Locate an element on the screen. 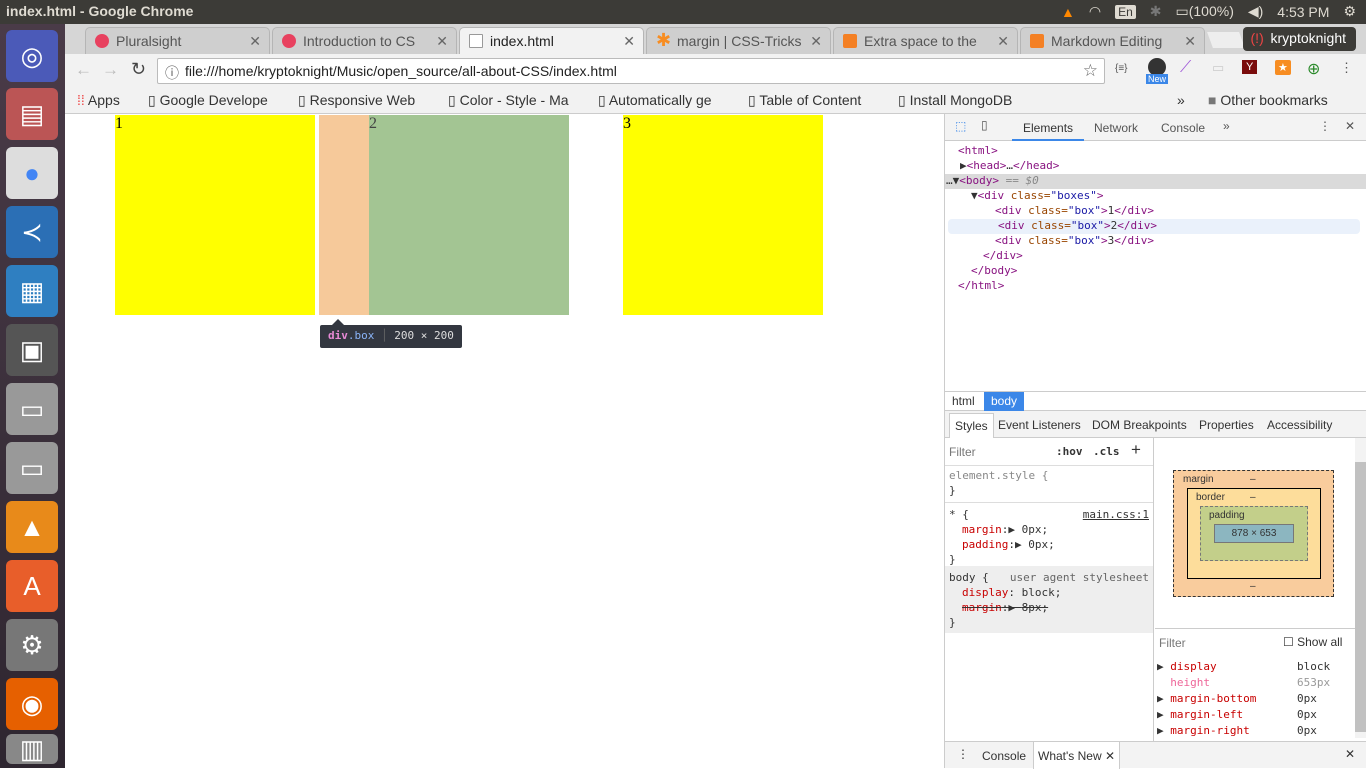 This screenshot has height=769, width=1366. dom-node-box-2-hovered: <div class="box">2</div> is located at coordinates (1154, 226).